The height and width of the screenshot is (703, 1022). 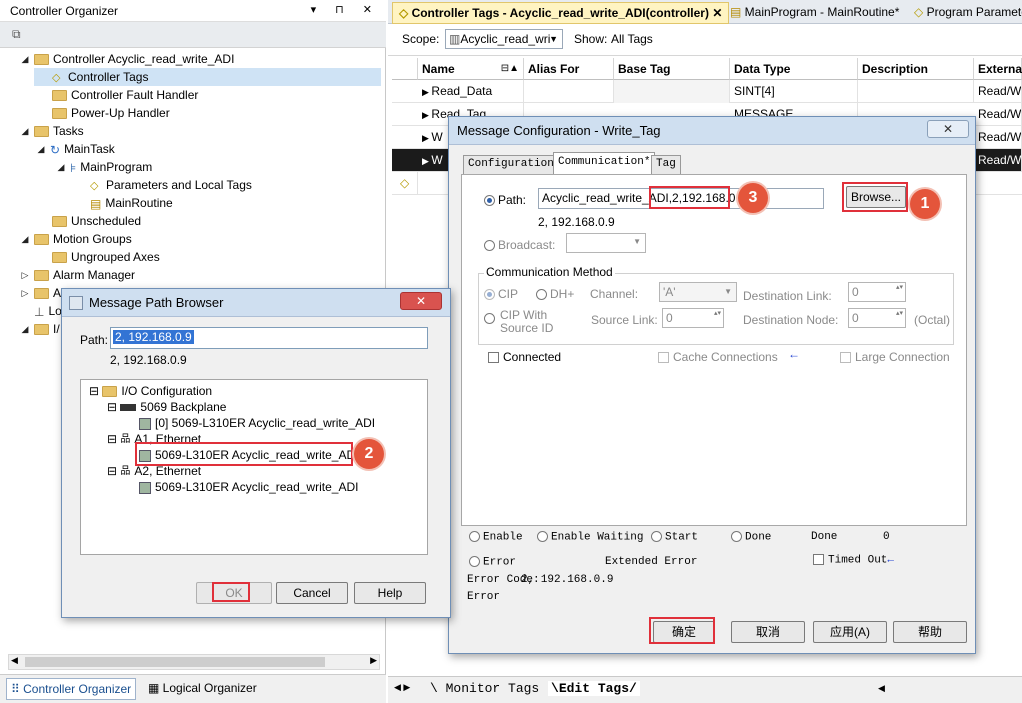 I want to click on source-link-label: Source Link:, so click(x=624, y=320).